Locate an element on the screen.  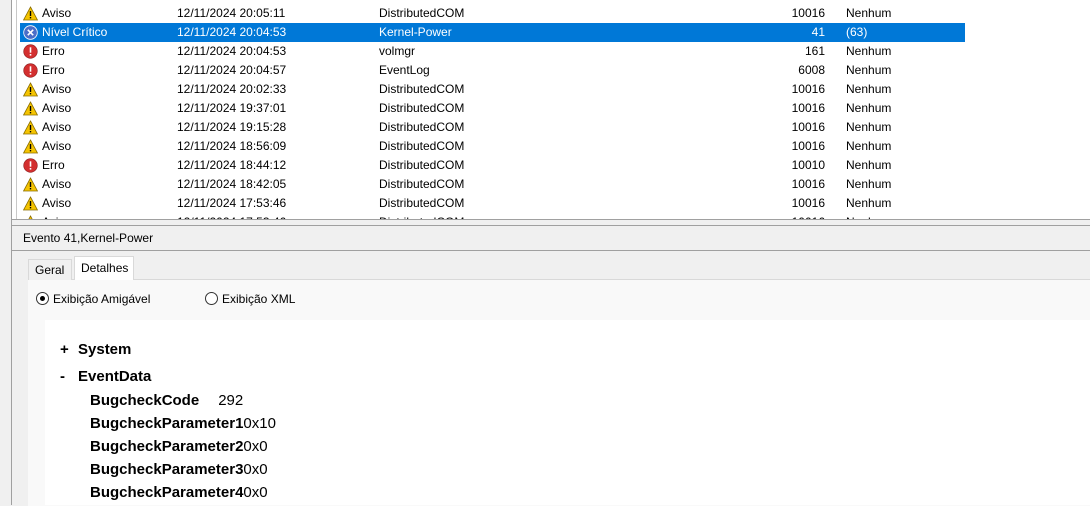
radio-selected-icon is located at coordinates (42, 298).